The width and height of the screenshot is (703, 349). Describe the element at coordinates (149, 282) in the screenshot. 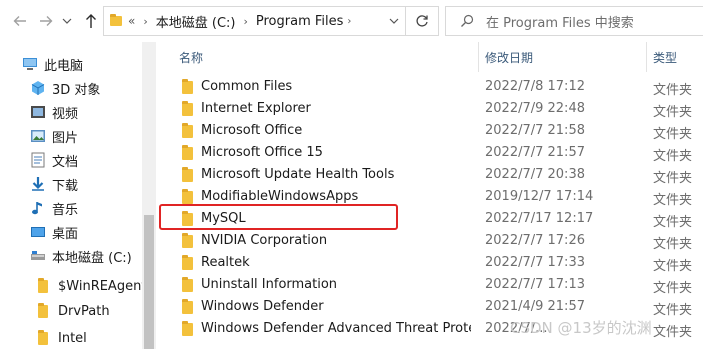

I see `nav-scrollbar-thumb` at that location.